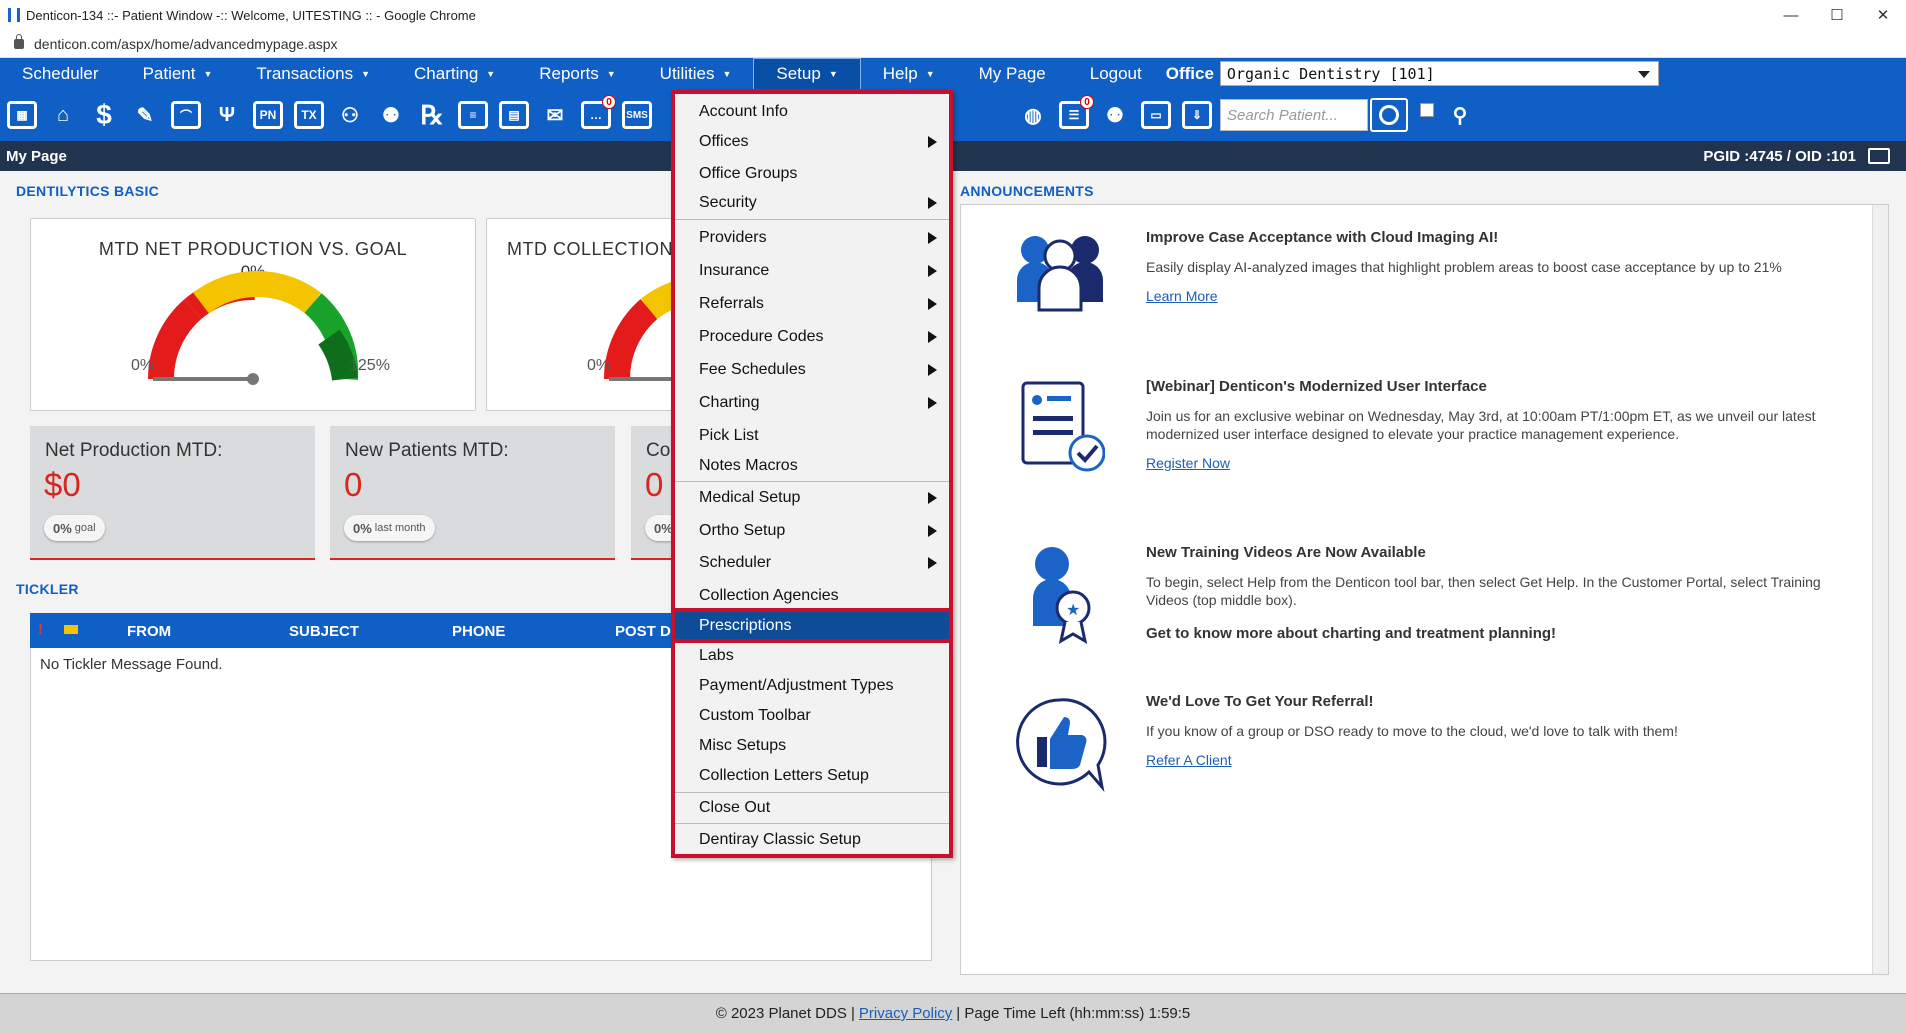  I want to click on nav-scheduler: Scheduler, so click(60, 73).